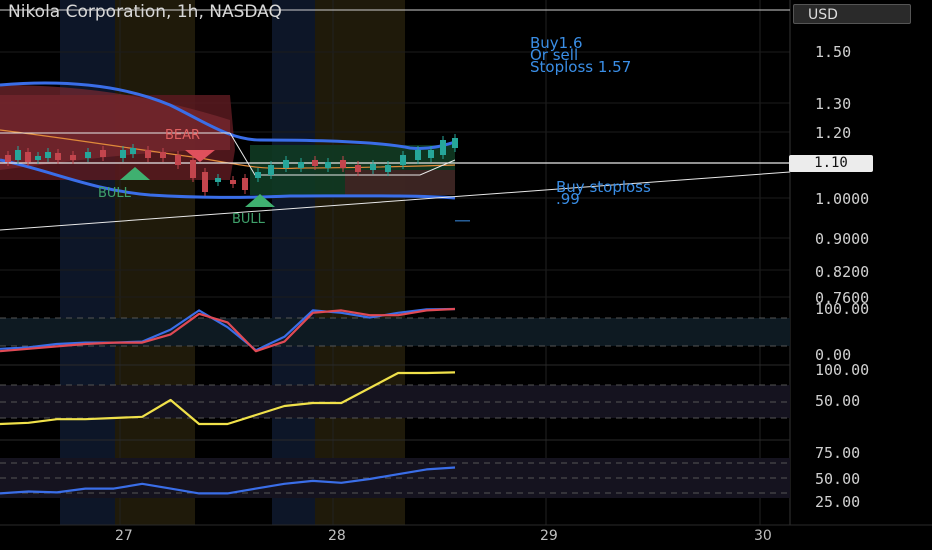 This screenshot has width=932, height=550. Describe the element at coordinates (838, 453) in the screenshot. I see `osc3-tick: 75.00` at that location.